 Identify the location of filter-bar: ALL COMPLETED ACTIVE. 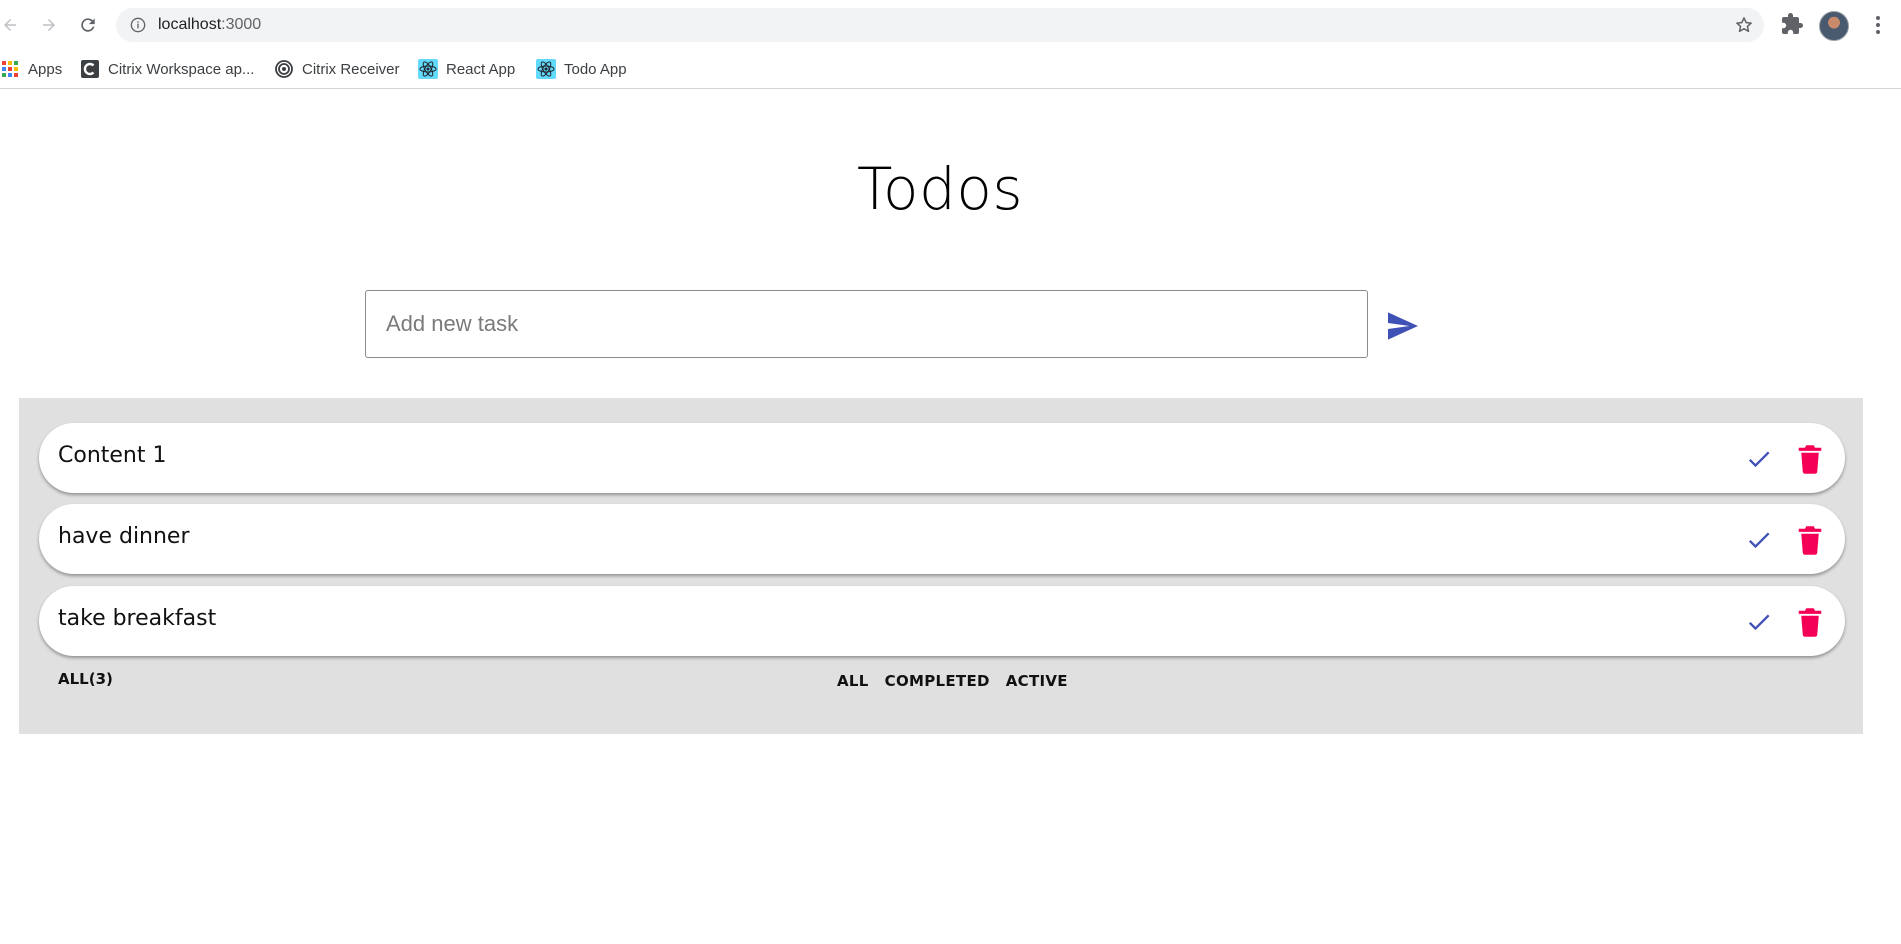
(952, 681).